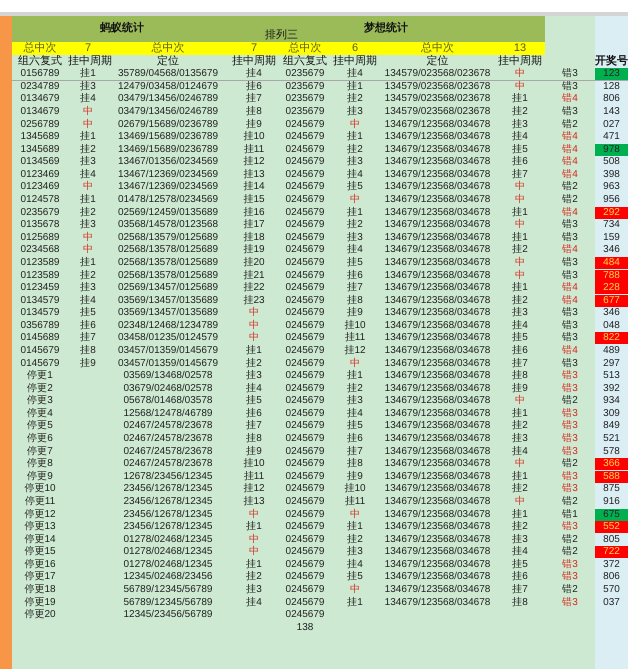 This screenshot has height=669, width=628. Describe the element at coordinates (40, 351) in the screenshot. I see `combo-cell-text: 0145679` at that location.